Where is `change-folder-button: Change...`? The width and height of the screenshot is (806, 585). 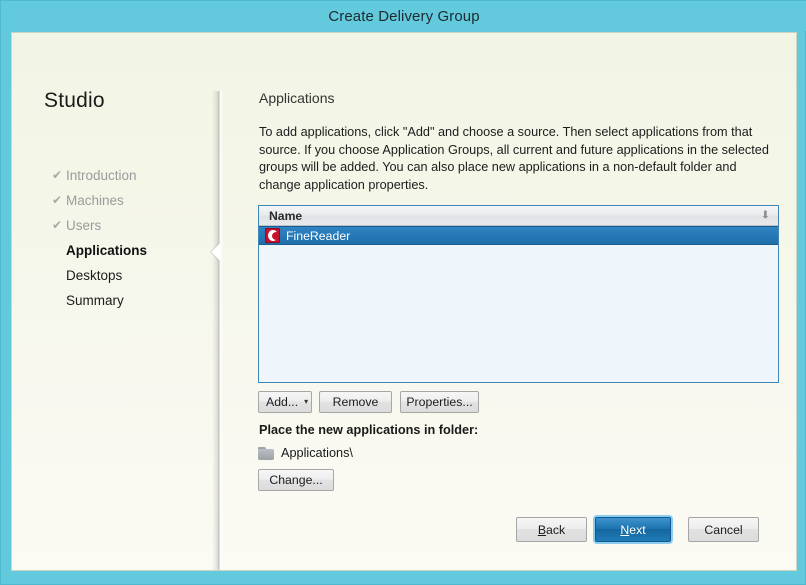
change-folder-button: Change... is located at coordinates (296, 480).